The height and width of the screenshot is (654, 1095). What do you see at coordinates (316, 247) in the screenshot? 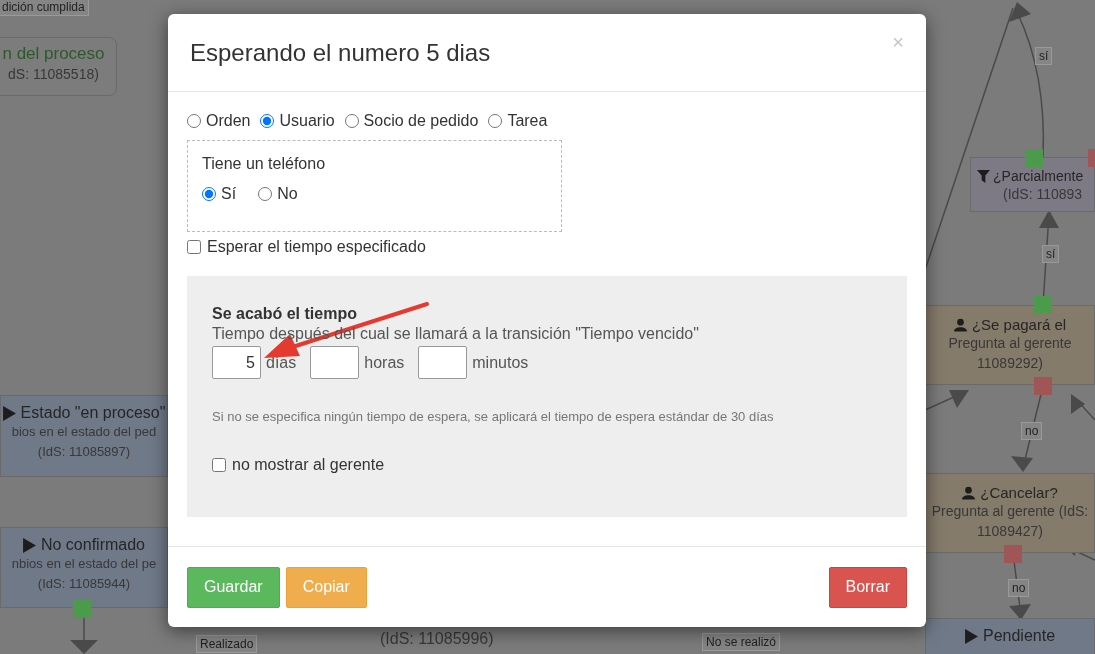
I see `checkbox-label: Esperar el tiempo especificado` at bounding box center [316, 247].